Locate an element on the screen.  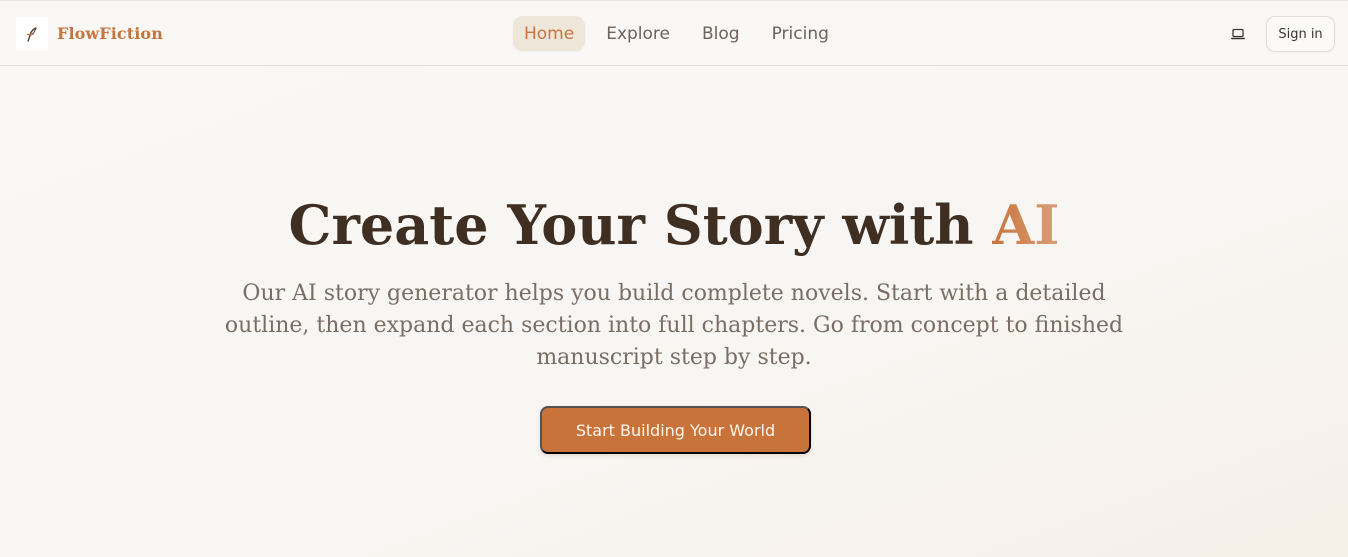
main-nav: Home Explore Blog Pricing is located at coordinates (681, 33).